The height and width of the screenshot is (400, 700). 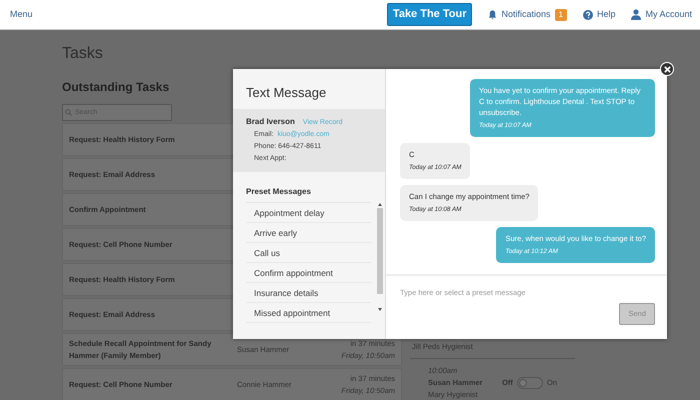 I want to click on search-icon, so click(x=68, y=112).